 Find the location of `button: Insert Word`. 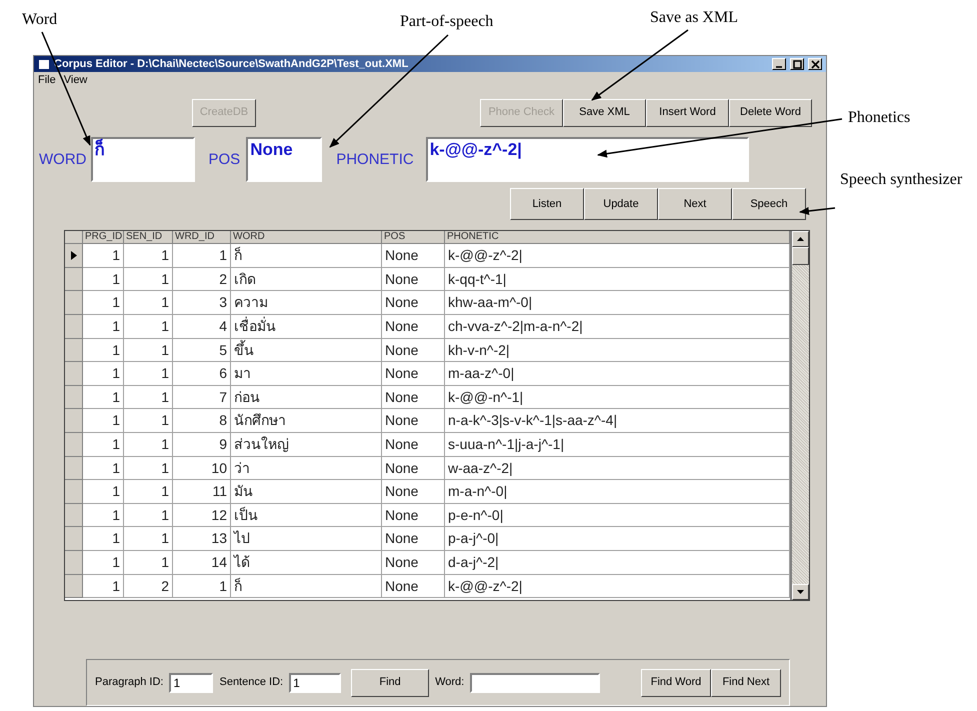

button: Insert Word is located at coordinates (687, 112).